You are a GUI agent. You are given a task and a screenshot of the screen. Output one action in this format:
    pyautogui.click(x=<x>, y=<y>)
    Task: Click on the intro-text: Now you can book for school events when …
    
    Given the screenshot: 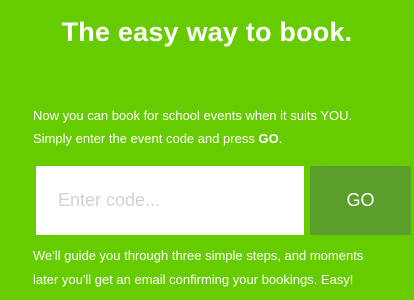 What is the action you would take?
    pyautogui.click(x=213, y=127)
    